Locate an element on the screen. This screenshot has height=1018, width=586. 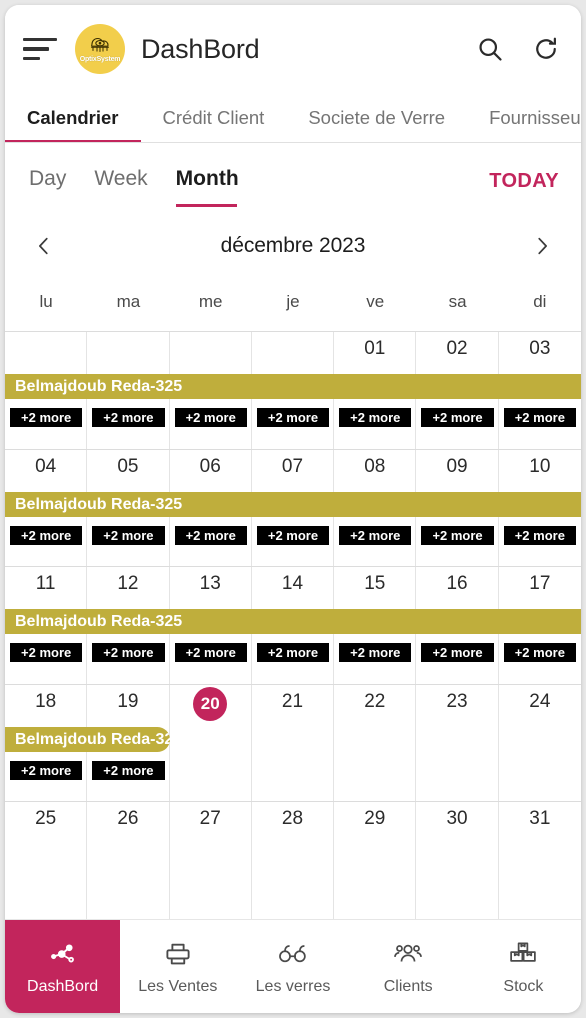
view-option-day: Day is located at coordinates (47, 181).